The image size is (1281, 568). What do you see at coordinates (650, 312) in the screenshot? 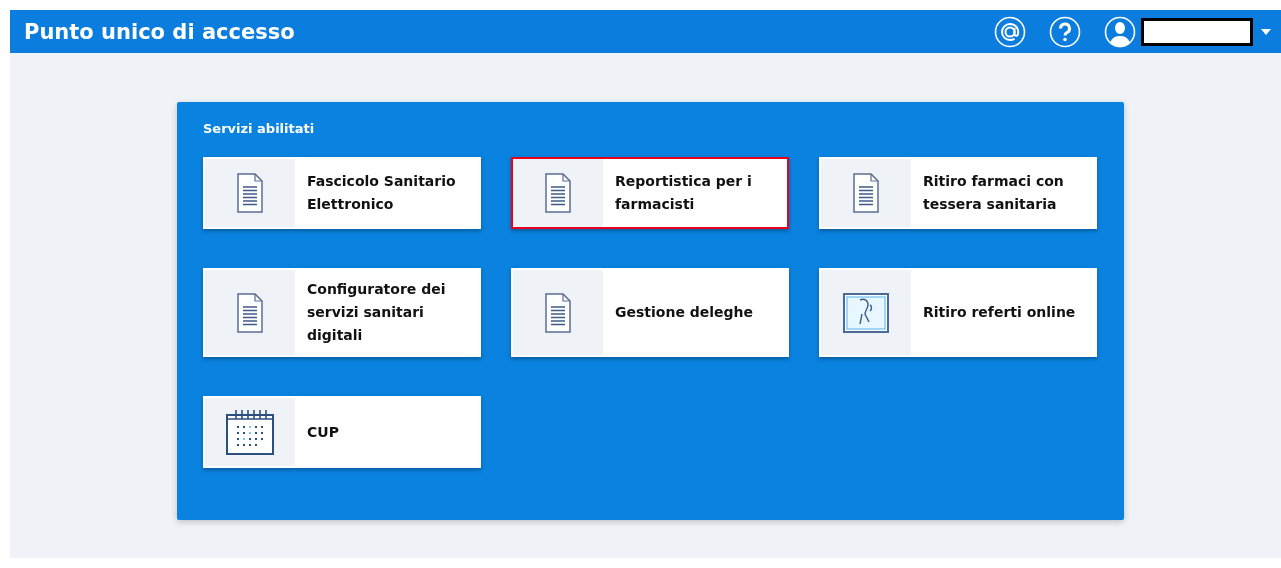
I see `service-tile: Gestione deleghe` at bounding box center [650, 312].